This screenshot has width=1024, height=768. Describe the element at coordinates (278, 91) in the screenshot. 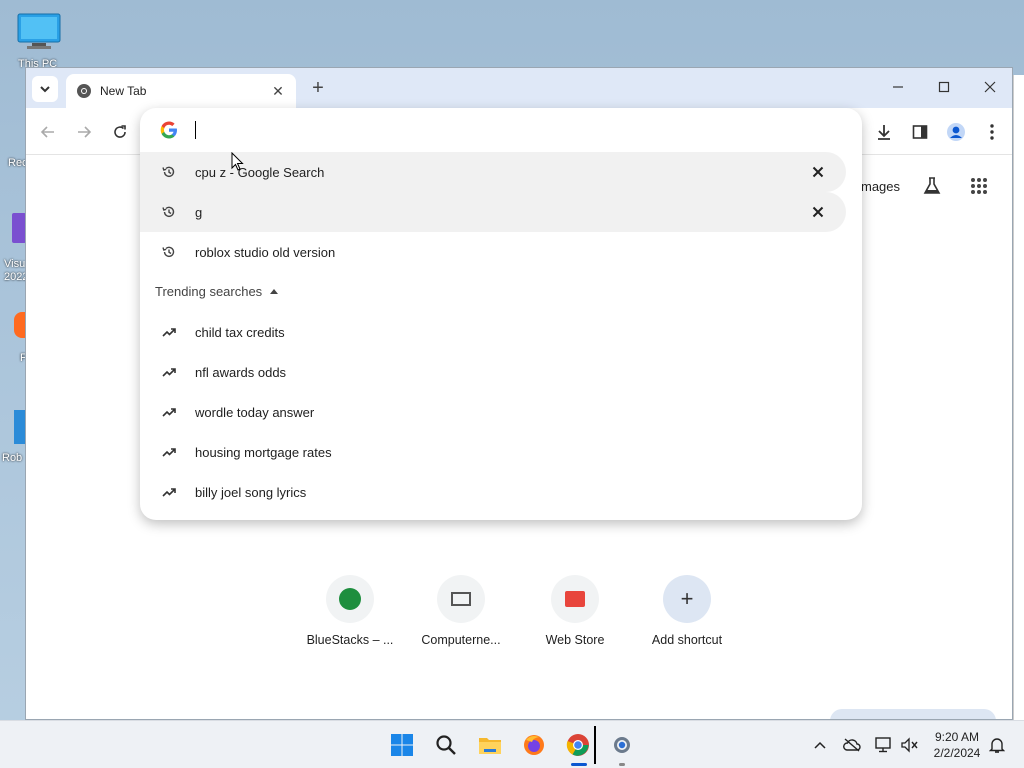

I see `tab-close-icon: ✕` at that location.